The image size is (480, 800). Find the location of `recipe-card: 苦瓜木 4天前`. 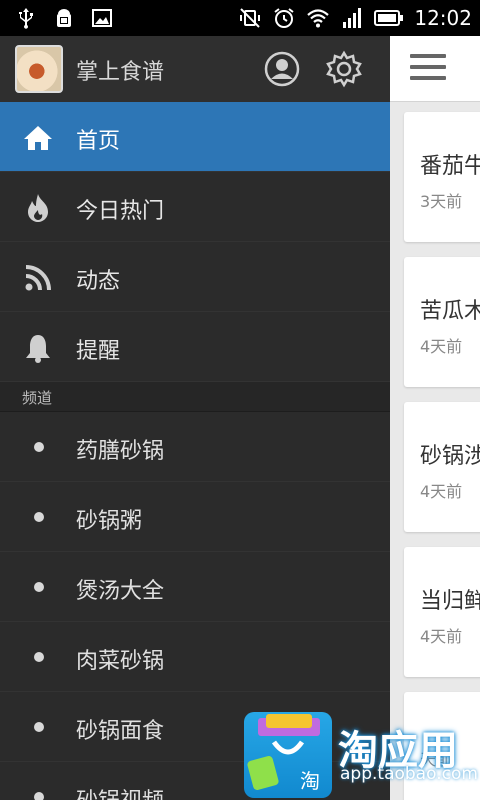

recipe-card: 苦瓜木 4天前 is located at coordinates (442, 322).